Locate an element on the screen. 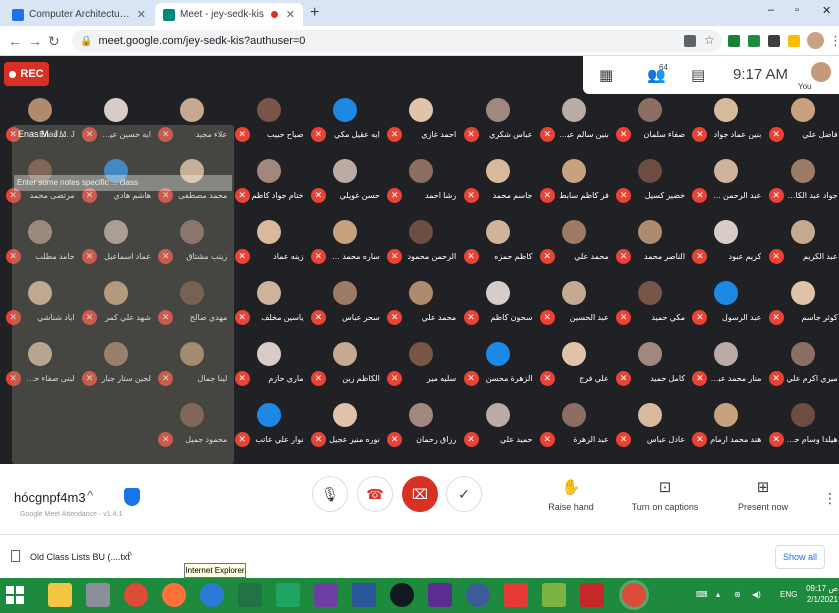 Image resolution: width=839 pixels, height=613 pixels. tray-overflow-icon: ▴ is located at coordinates (718, 594).